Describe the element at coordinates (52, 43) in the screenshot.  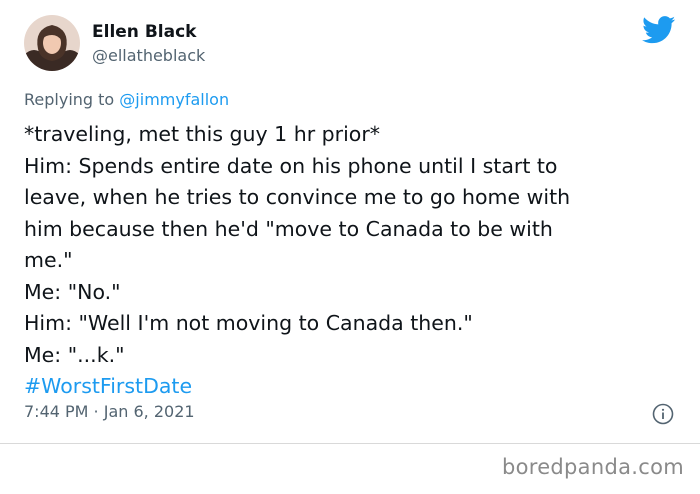
I see `avatar` at that location.